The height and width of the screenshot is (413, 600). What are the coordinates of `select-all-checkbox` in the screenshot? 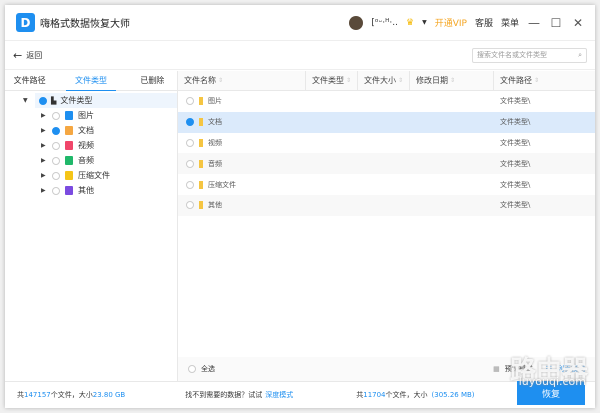 It's located at (192, 369).